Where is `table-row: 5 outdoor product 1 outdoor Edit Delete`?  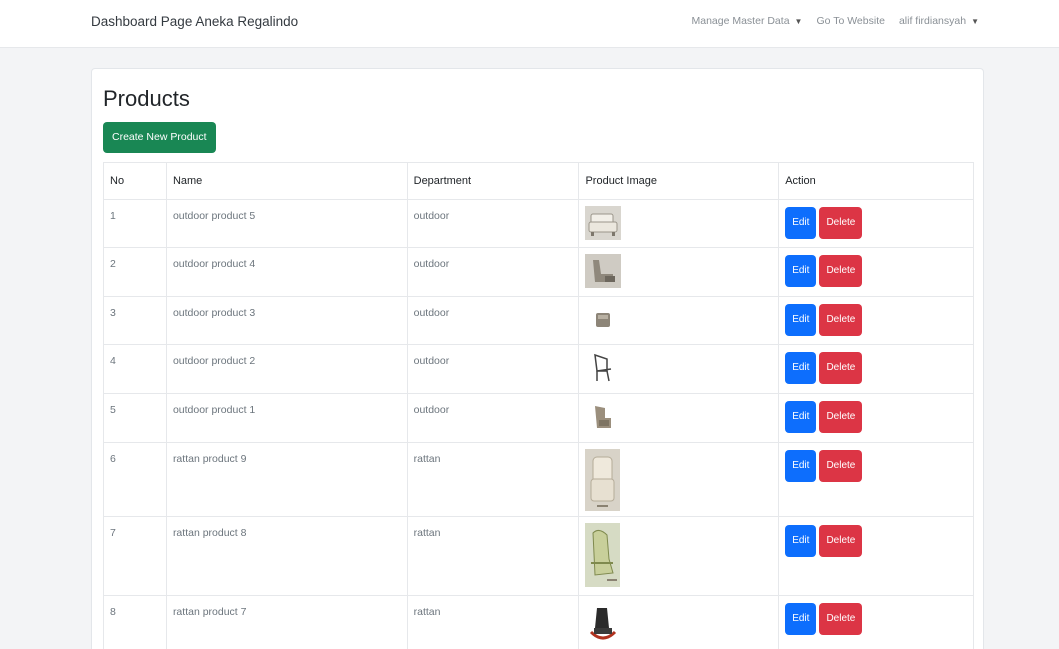 table-row: 5 outdoor product 1 outdoor Edit Delete is located at coordinates (538, 418).